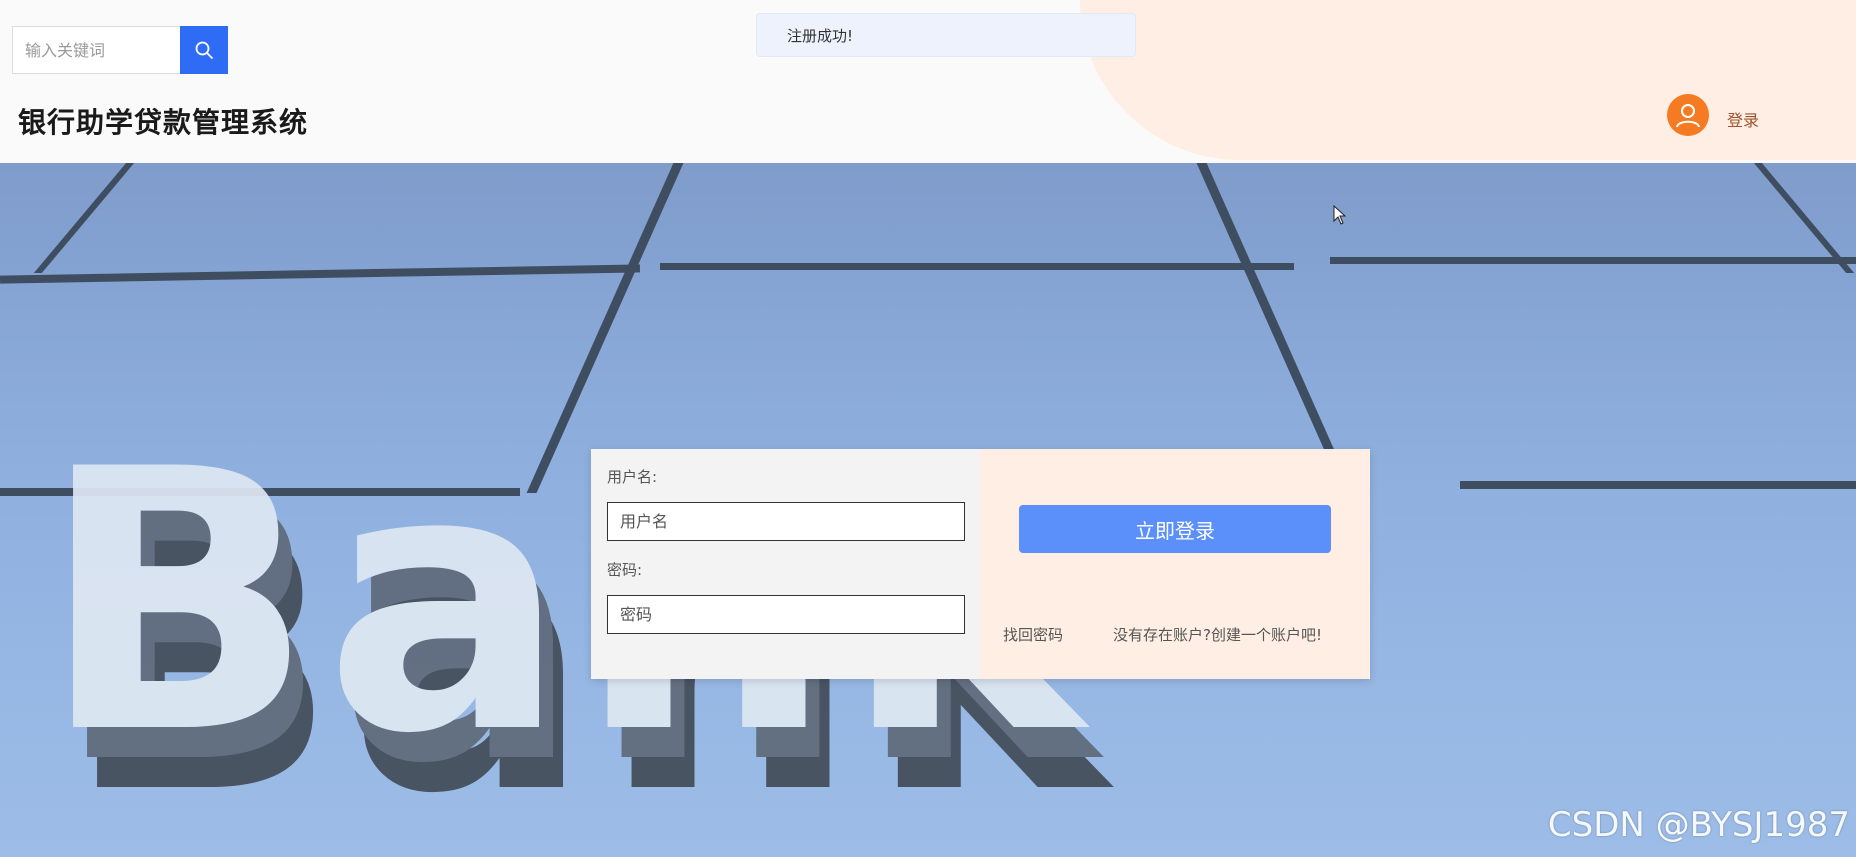 This screenshot has width=1856, height=857. Describe the element at coordinates (96, 50) in the screenshot. I see `search-input` at that location.